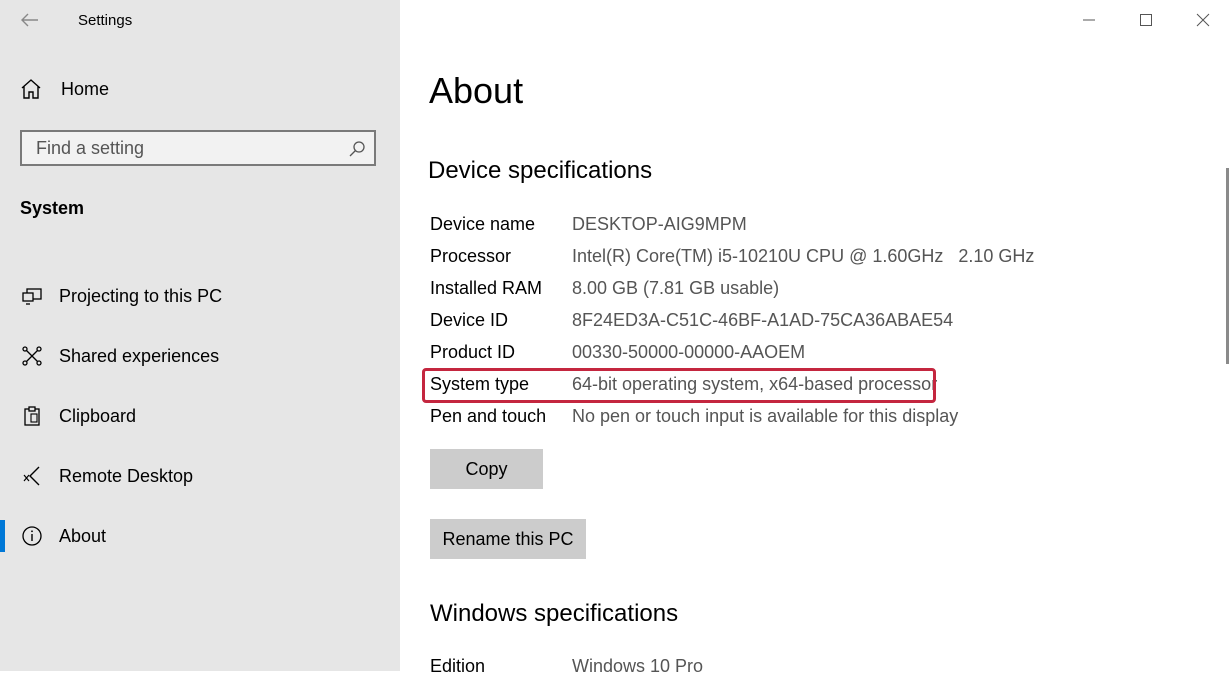 This screenshot has height=684, width=1232. What do you see at coordinates (676, 288) in the screenshot?
I see `spec-value: 8.00 GB (7.81 GB usable)` at bounding box center [676, 288].